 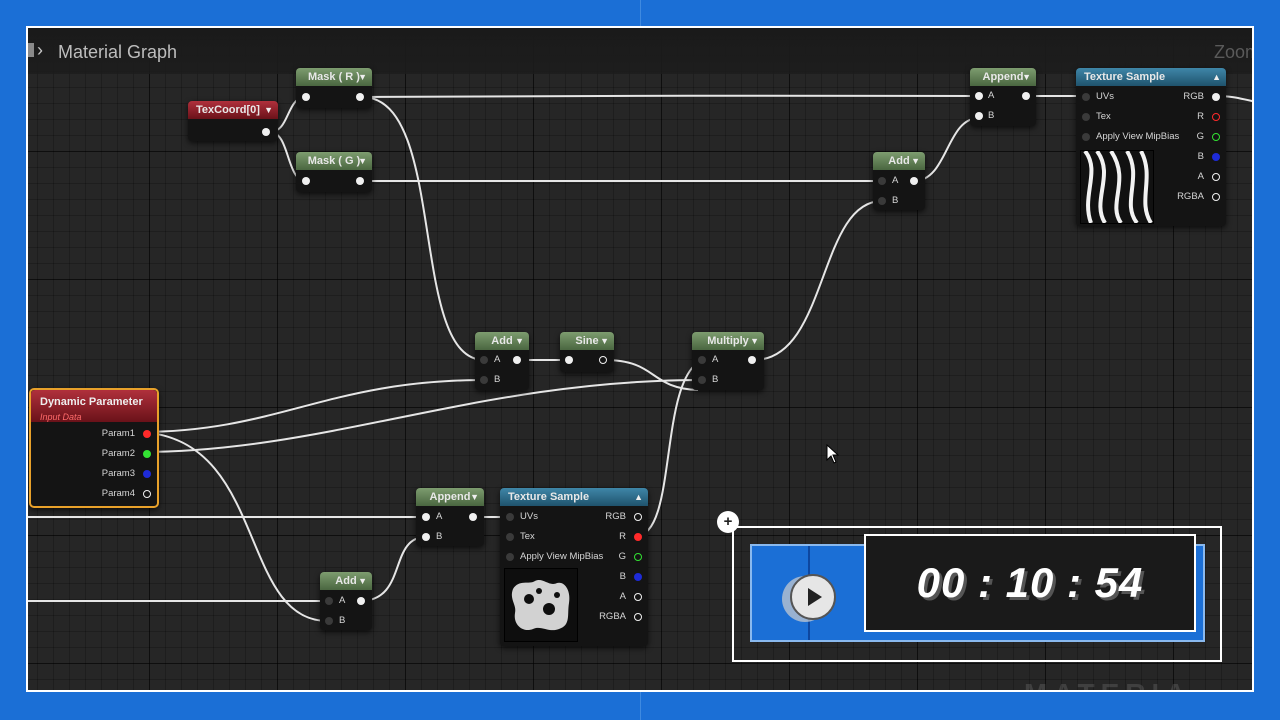 What do you see at coordinates (1003, 97) in the screenshot?
I see `append-top-node: Append ▼ A B` at bounding box center [1003, 97].